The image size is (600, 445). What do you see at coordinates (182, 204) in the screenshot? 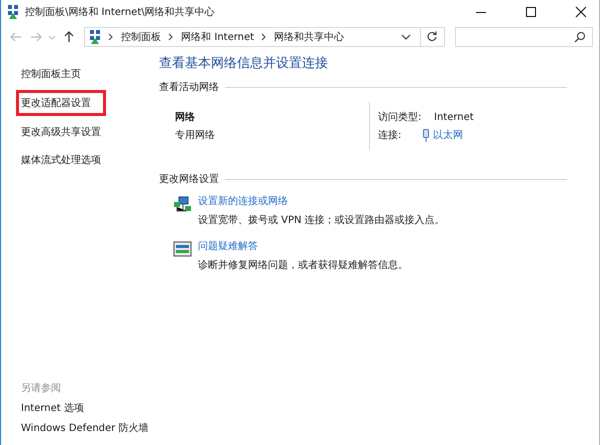
I see `network-setup-icon` at bounding box center [182, 204].